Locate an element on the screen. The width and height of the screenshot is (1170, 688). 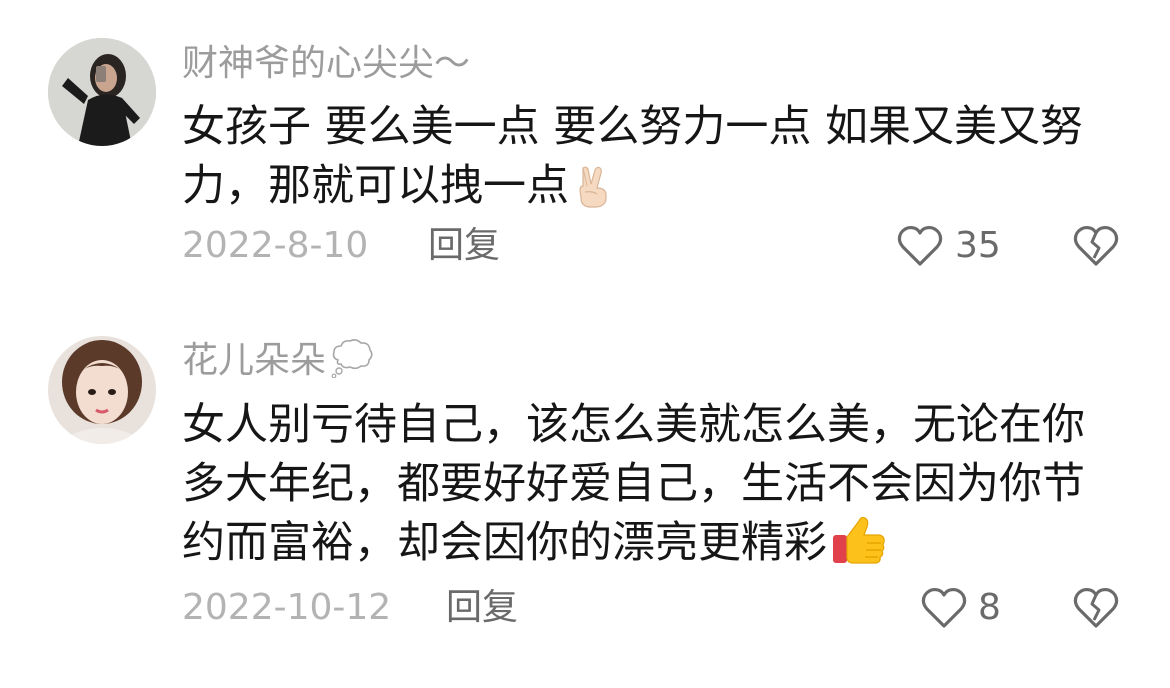
username-text: 花儿朵朵 is located at coordinates (254, 360).